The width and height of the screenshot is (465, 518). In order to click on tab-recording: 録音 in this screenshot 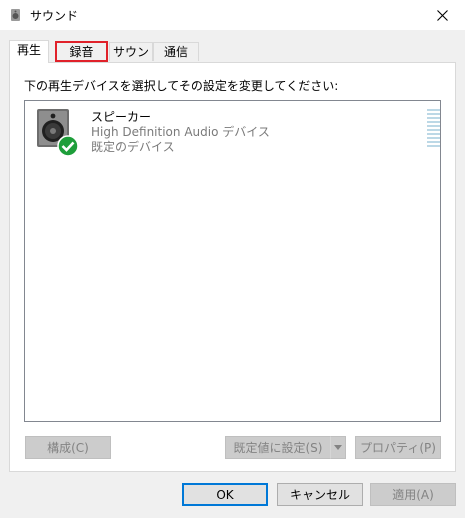, I will do `click(81, 51)`.